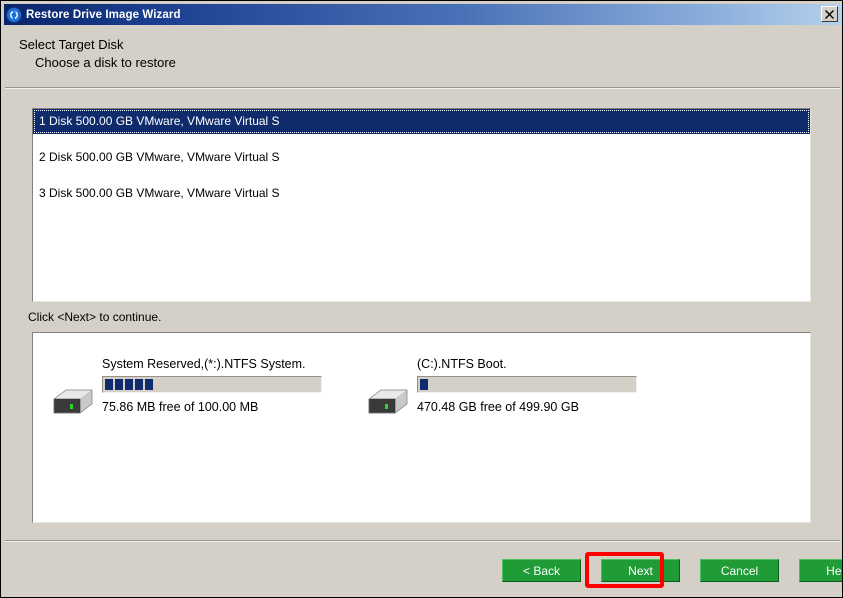 The width and height of the screenshot is (843, 598). What do you see at coordinates (180, 407) in the screenshot?
I see `partition-free-text: 75.86 MB free of 100.00 MB` at bounding box center [180, 407].